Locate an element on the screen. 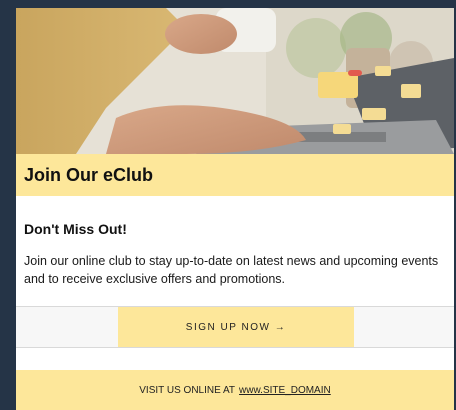 The height and width of the screenshot is (410, 456). footer-prefix: VISIT US ONLINE AT is located at coordinates (187, 390).